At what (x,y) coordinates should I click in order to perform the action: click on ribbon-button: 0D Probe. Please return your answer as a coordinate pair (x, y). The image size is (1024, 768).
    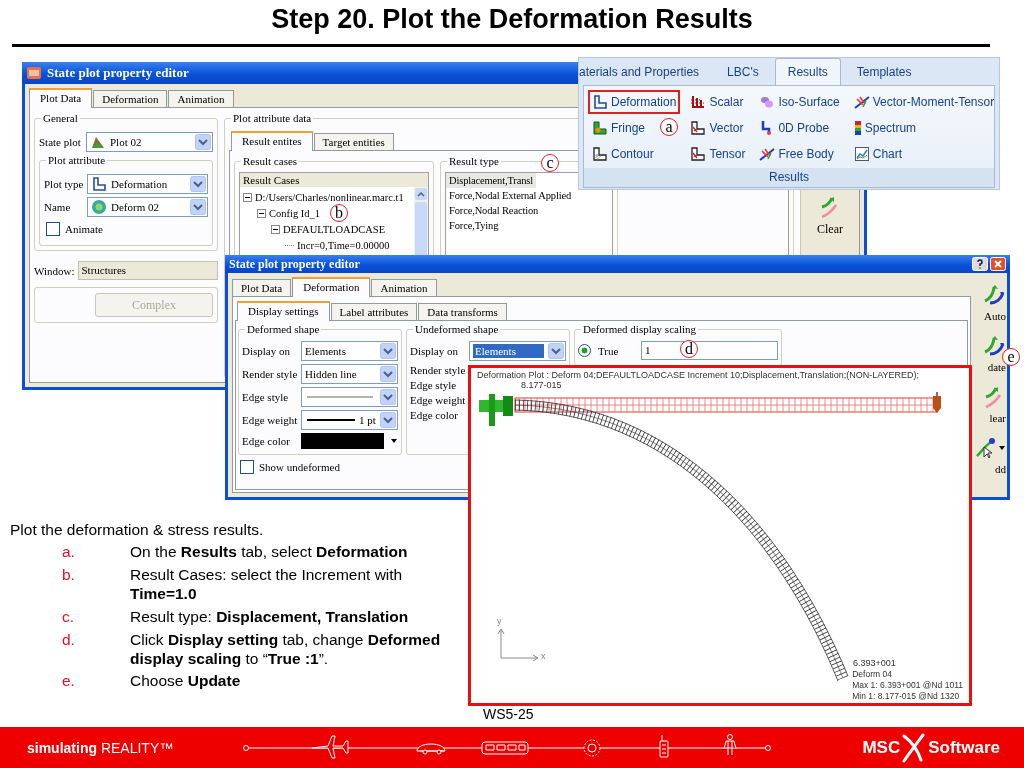
    Looking at the image, I should click on (794, 128).